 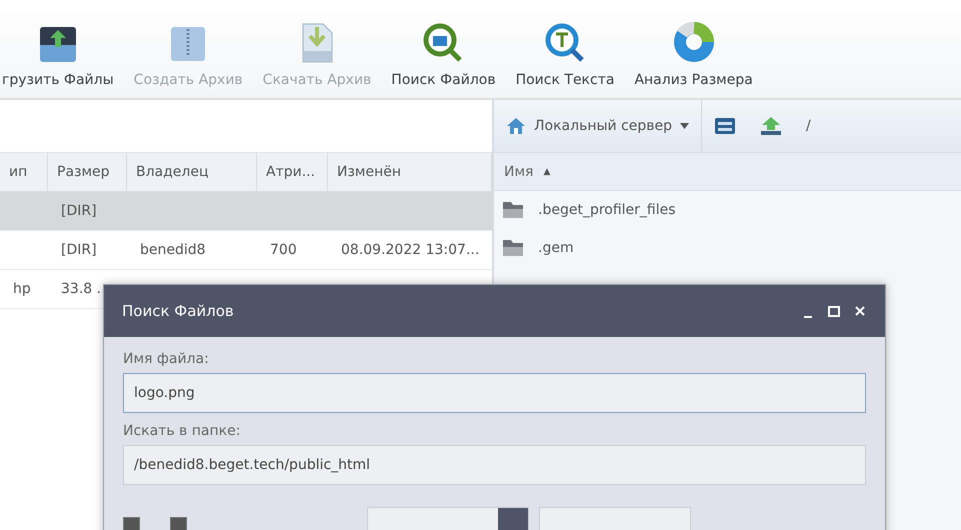 I want to click on table-cell-text: hp, so click(x=22, y=289).